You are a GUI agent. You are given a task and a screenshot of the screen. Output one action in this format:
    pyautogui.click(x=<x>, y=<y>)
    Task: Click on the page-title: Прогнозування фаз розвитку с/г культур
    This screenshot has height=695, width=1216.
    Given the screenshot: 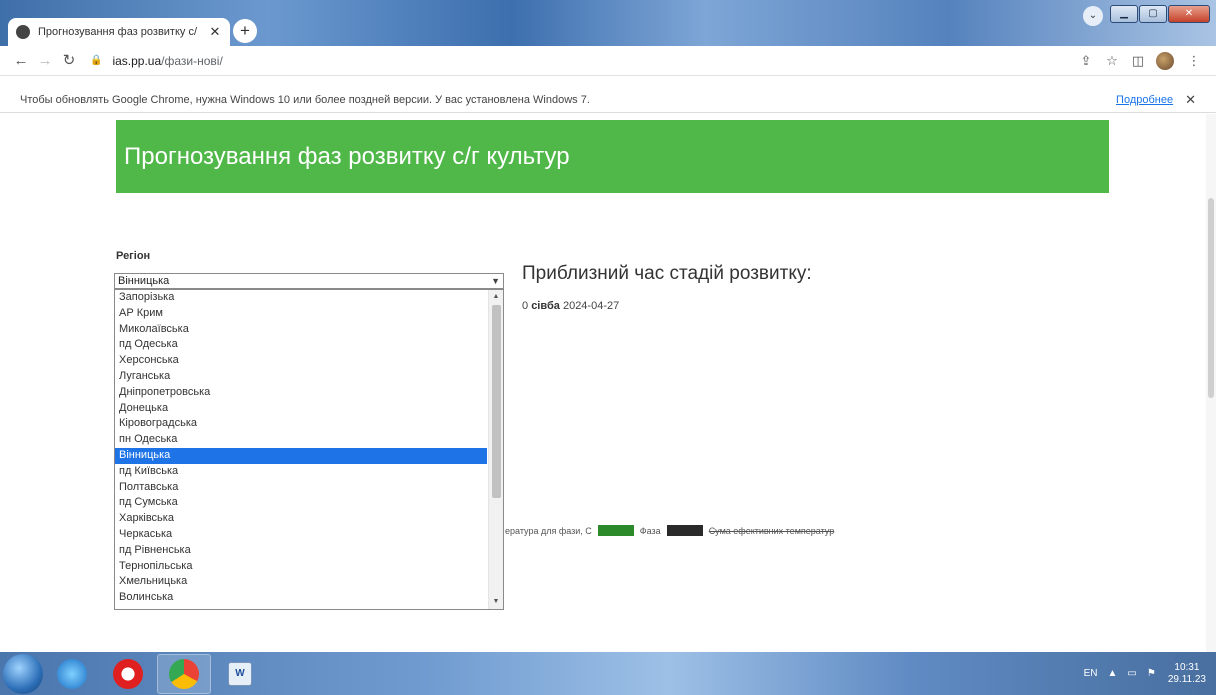 What is the action you would take?
    pyautogui.click(x=347, y=156)
    